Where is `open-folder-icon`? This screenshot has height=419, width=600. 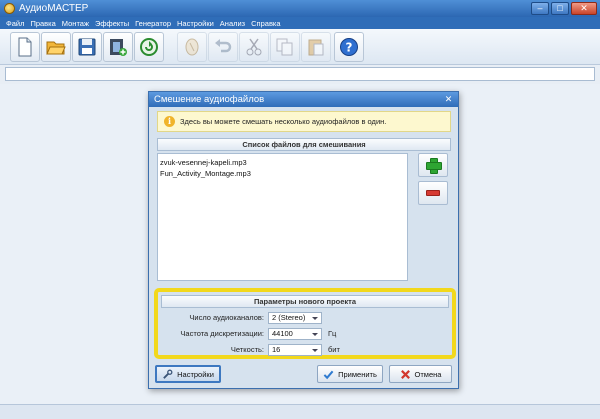 open-folder-icon is located at coordinates (56, 48).